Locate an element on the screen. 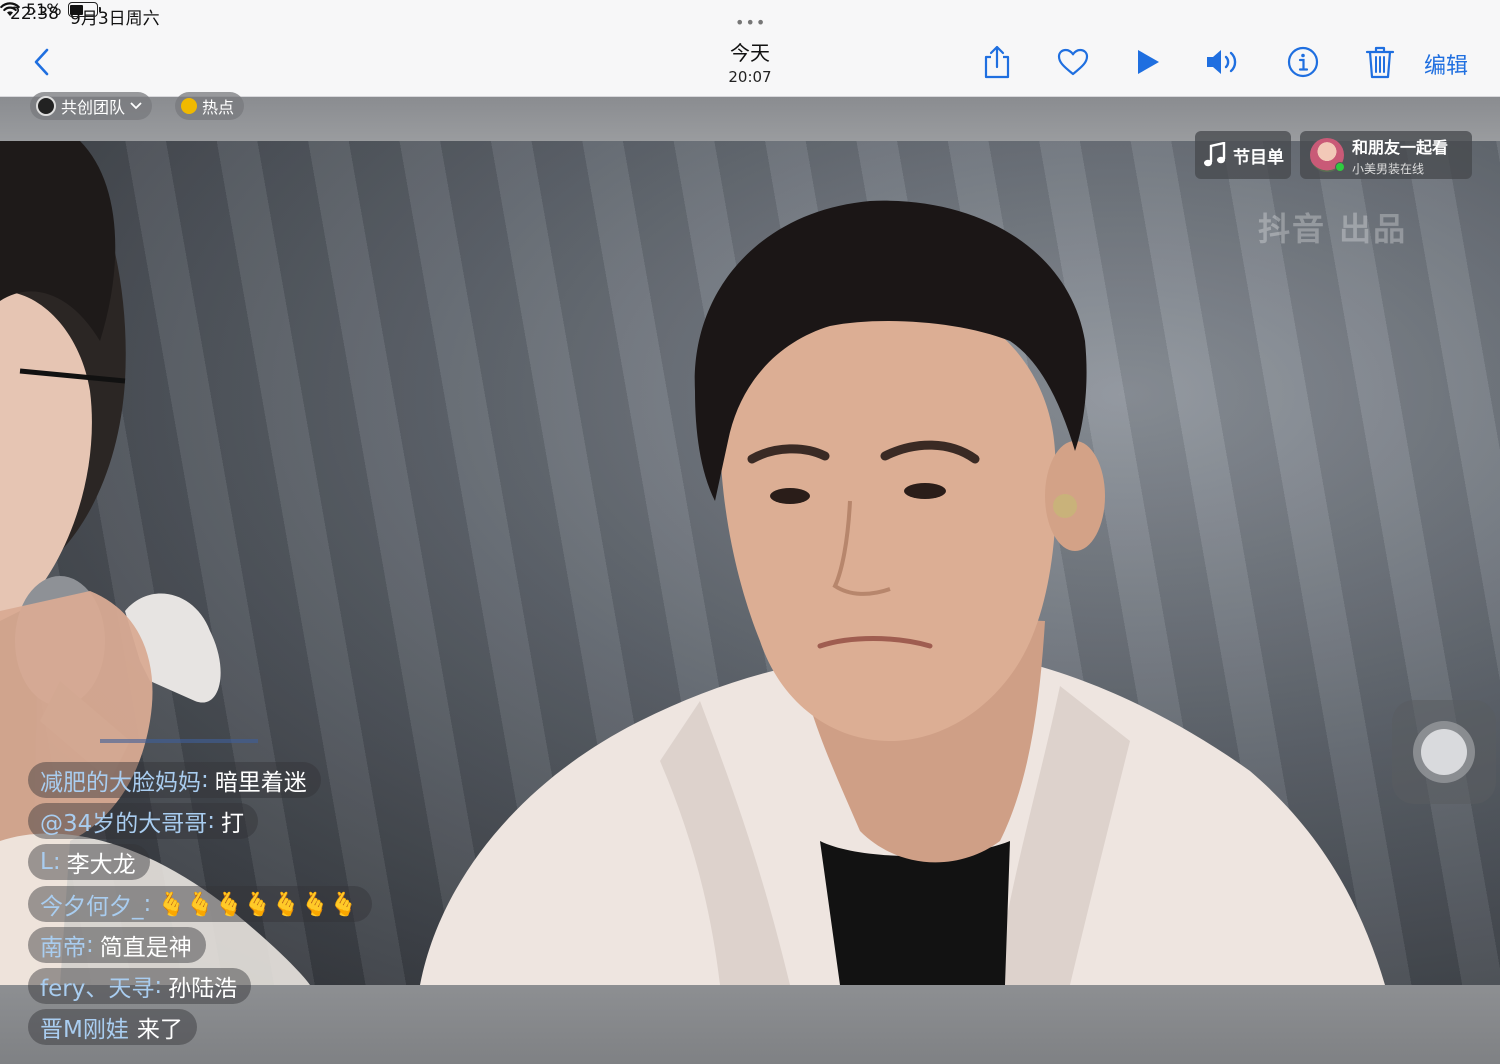  comment-username: 南帝 is located at coordinates (63, 948).